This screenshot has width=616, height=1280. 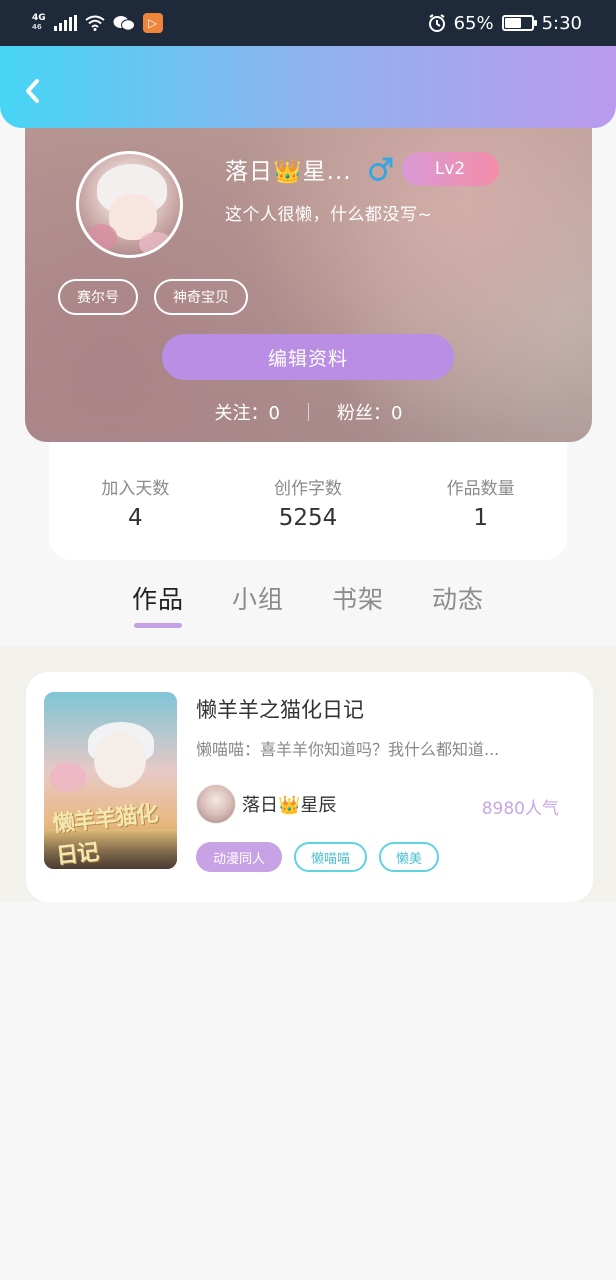 What do you see at coordinates (380, 169) in the screenshot?
I see `male-symbol-icon` at bounding box center [380, 169].